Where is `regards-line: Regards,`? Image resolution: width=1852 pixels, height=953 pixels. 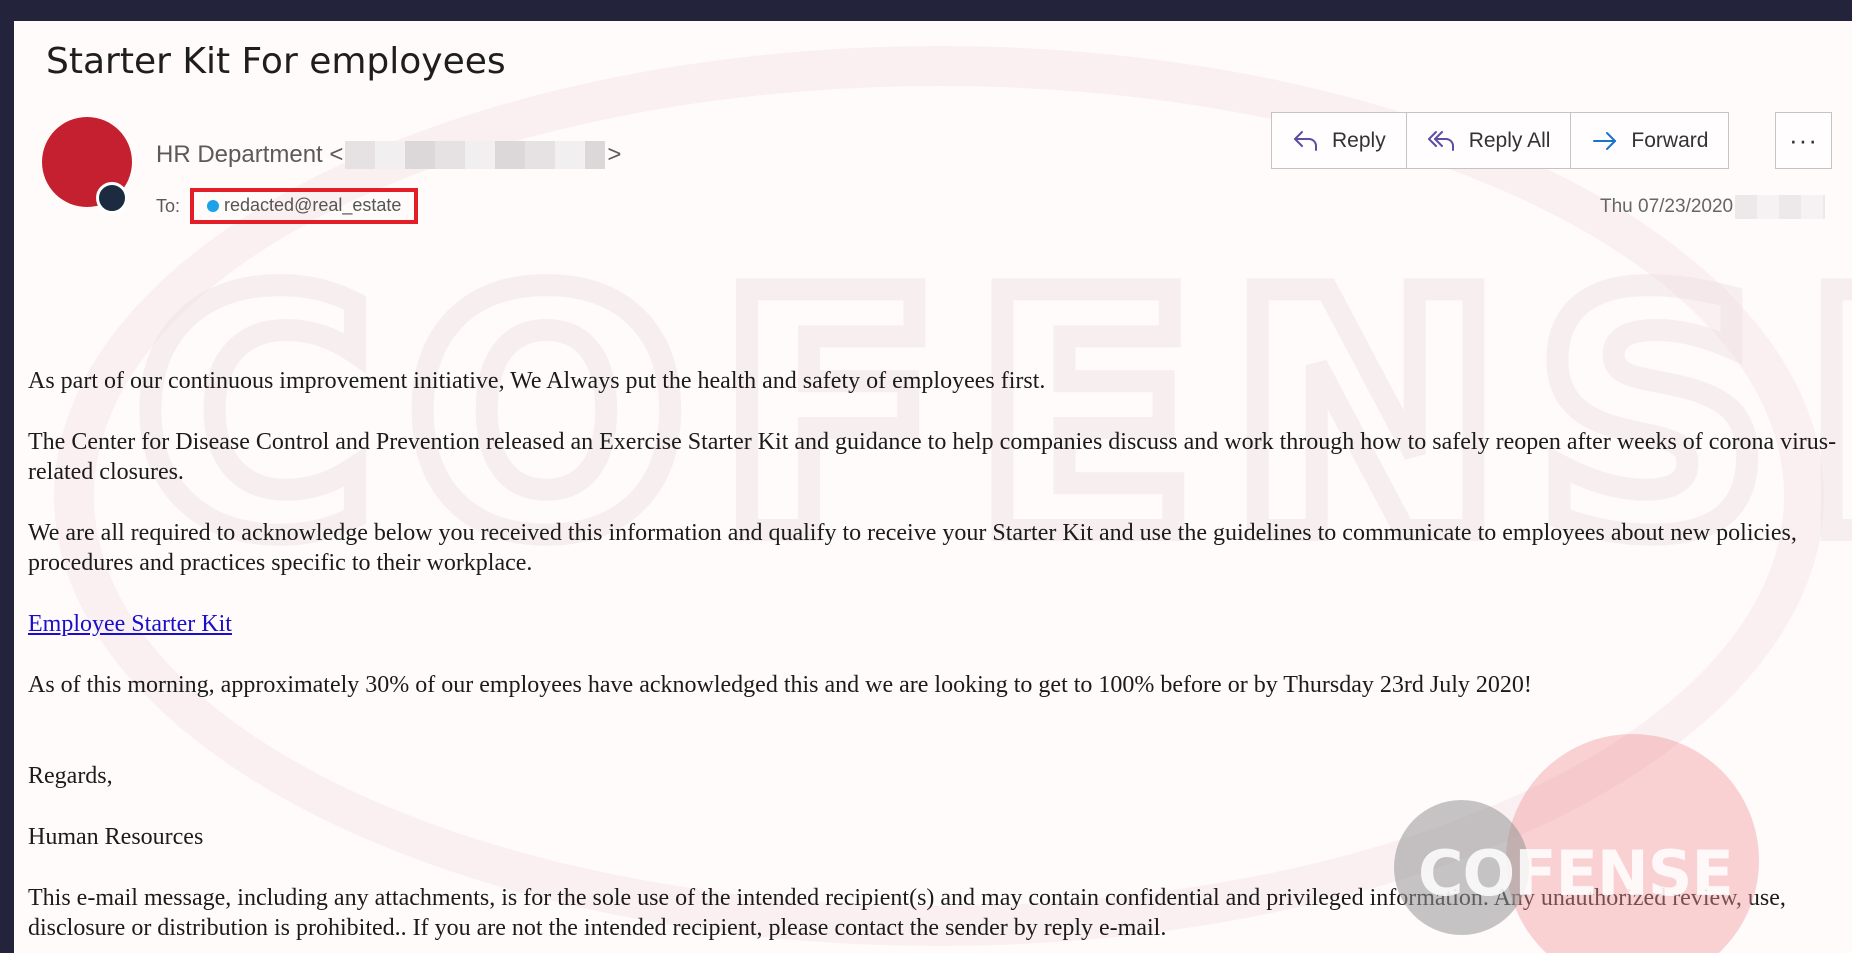
regards-line: Regards, is located at coordinates (70, 776).